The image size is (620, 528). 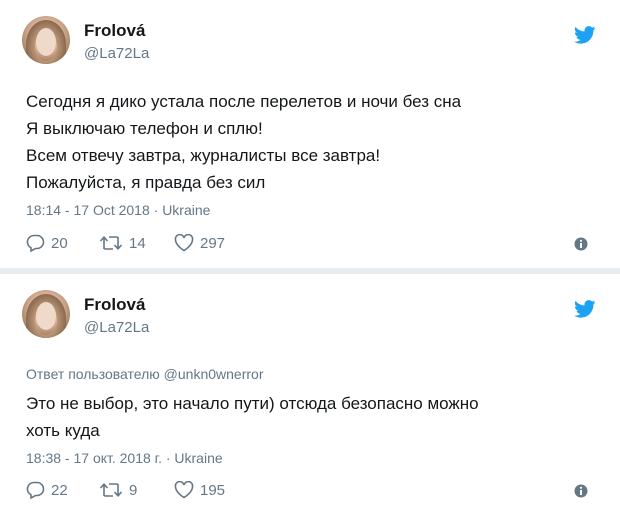 I want to click on like-count: 195, so click(x=213, y=490).